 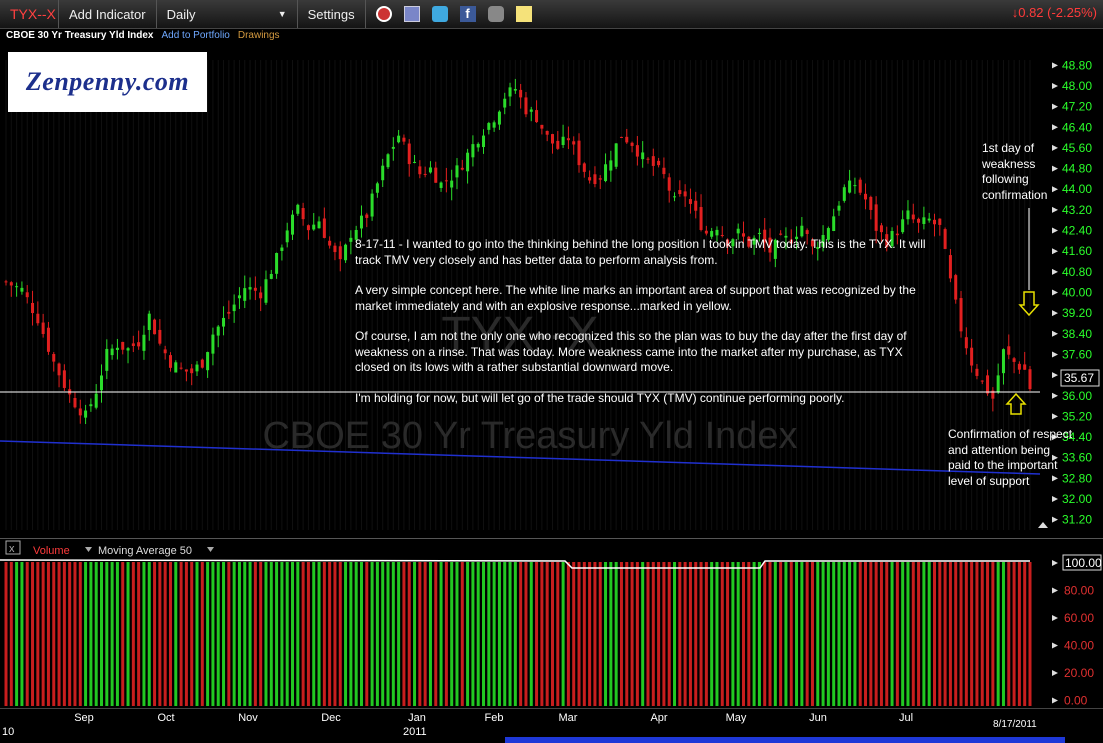 I want to click on month-label: Dec, so click(x=331, y=718).